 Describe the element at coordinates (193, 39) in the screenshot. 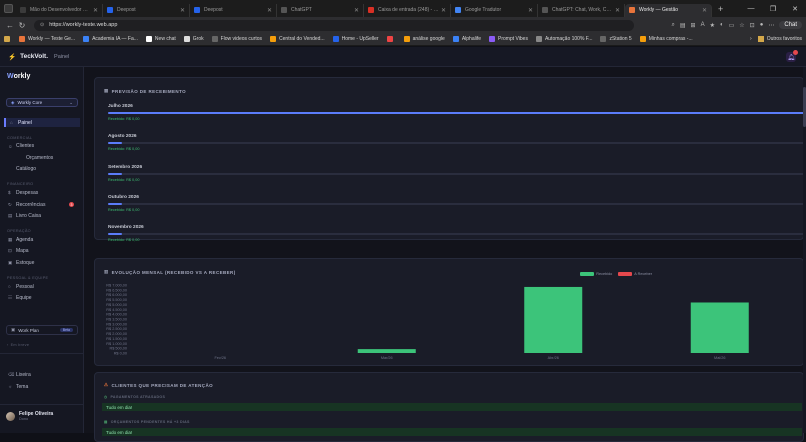

I see `bookmark-item: Grok` at that location.